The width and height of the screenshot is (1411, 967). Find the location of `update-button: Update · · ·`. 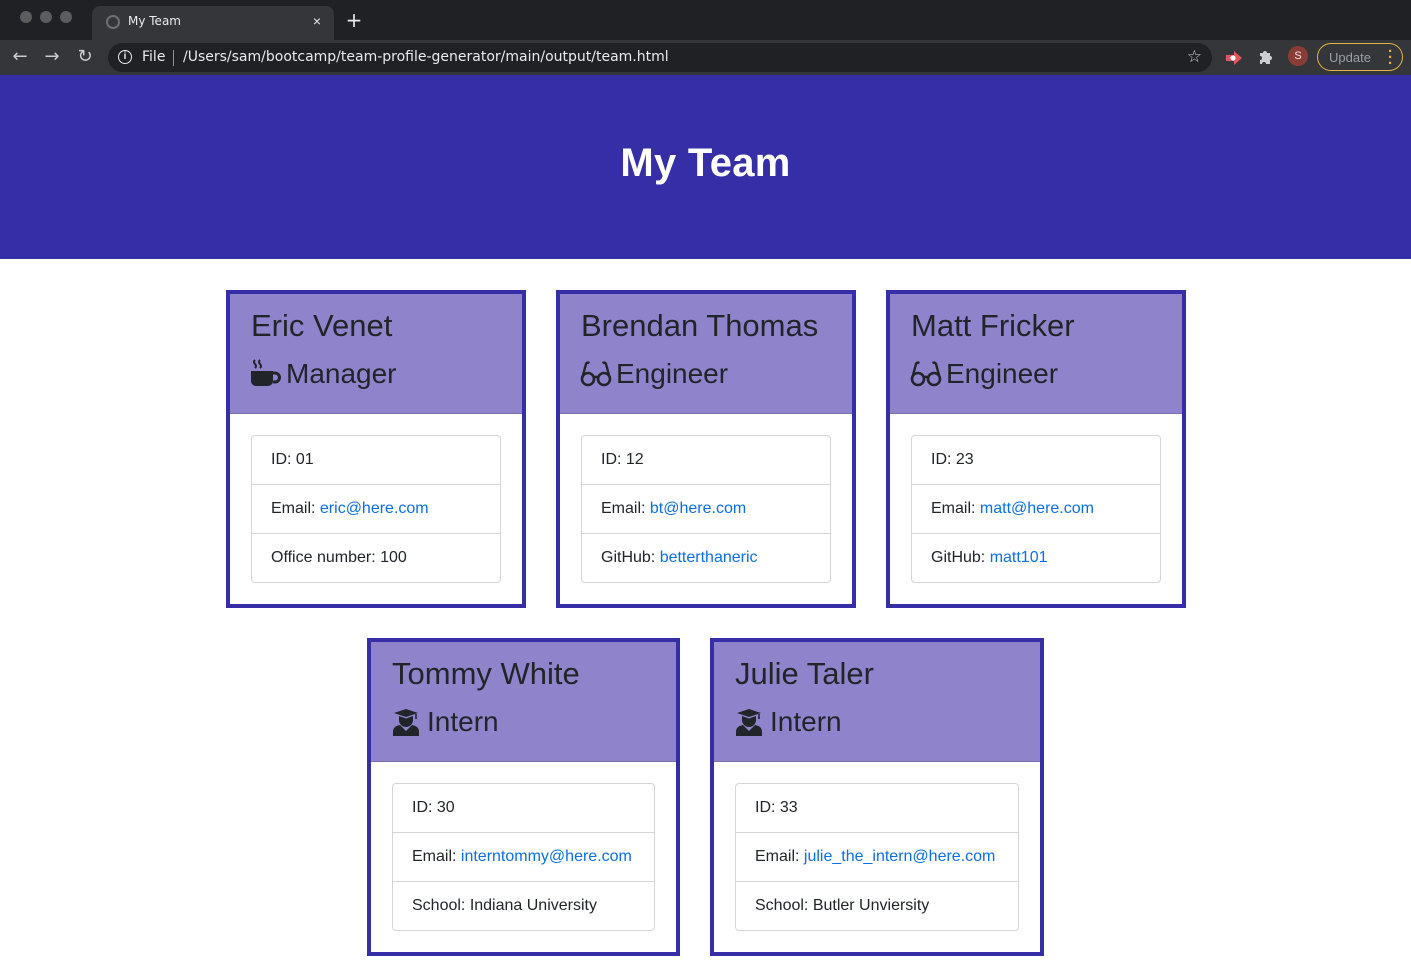

update-button: Update · · · is located at coordinates (1360, 57).